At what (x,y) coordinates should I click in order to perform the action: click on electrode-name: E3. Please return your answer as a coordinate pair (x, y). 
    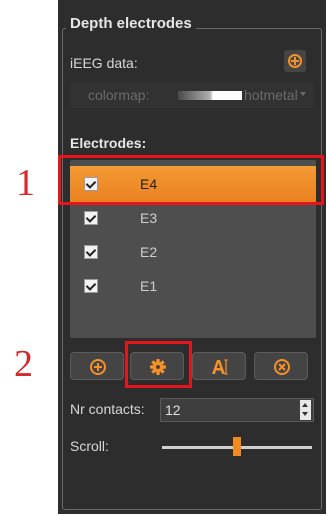
    Looking at the image, I should click on (149, 218).